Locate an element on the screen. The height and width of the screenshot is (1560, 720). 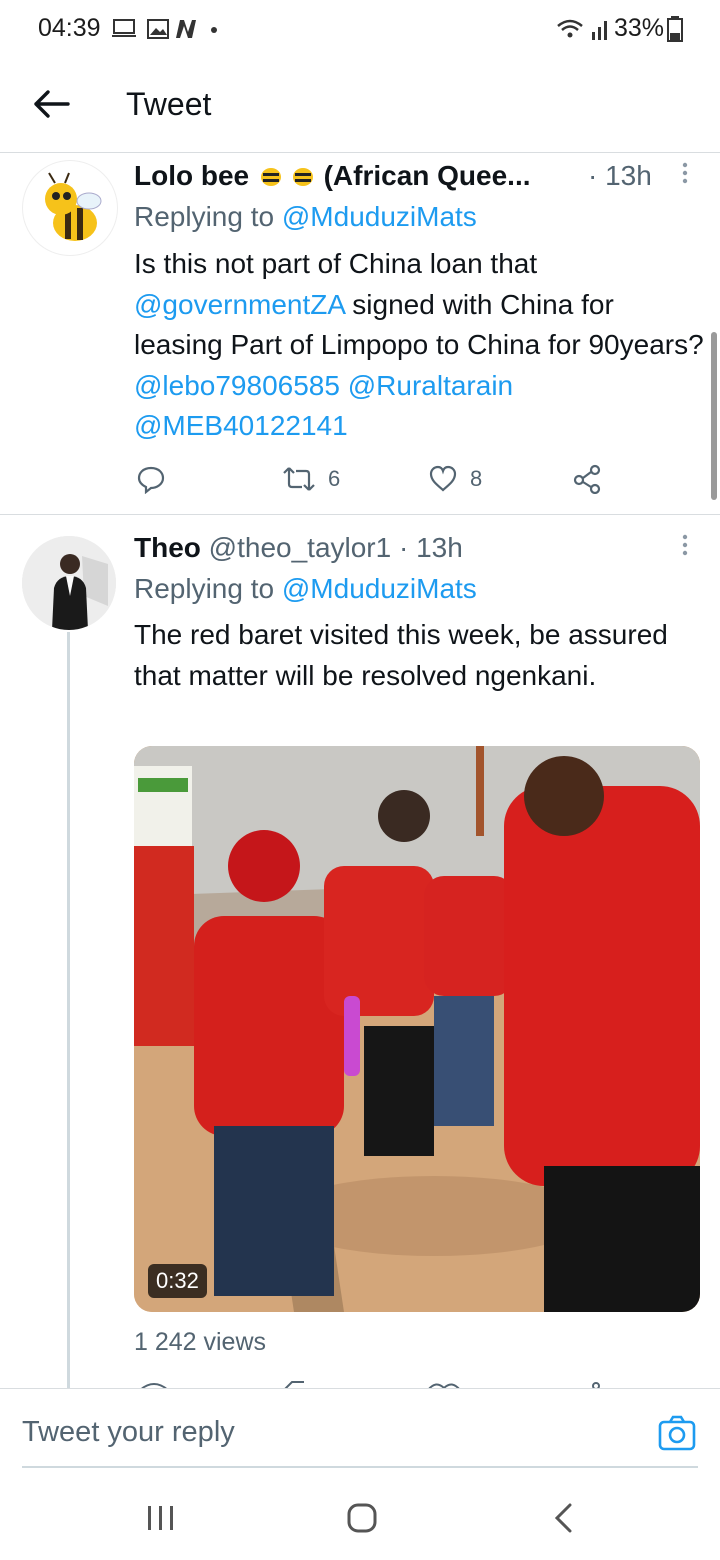
signal-icon is located at coordinates (582, 29).